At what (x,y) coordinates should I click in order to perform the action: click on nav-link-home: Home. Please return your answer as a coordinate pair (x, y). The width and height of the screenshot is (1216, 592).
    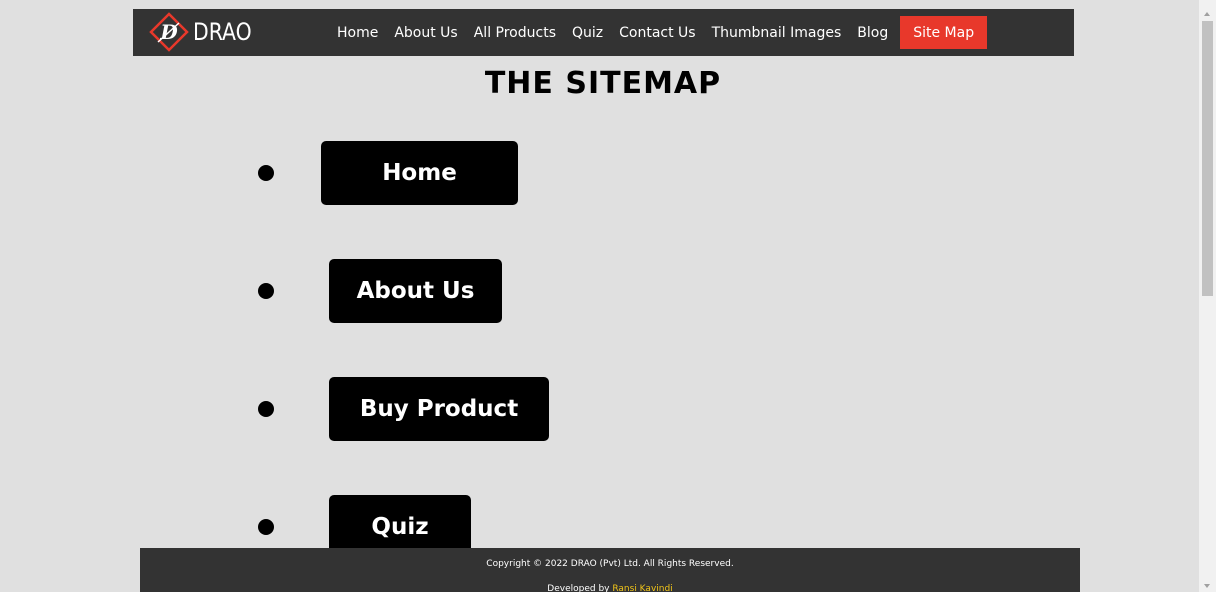
    Looking at the image, I should click on (357, 32).